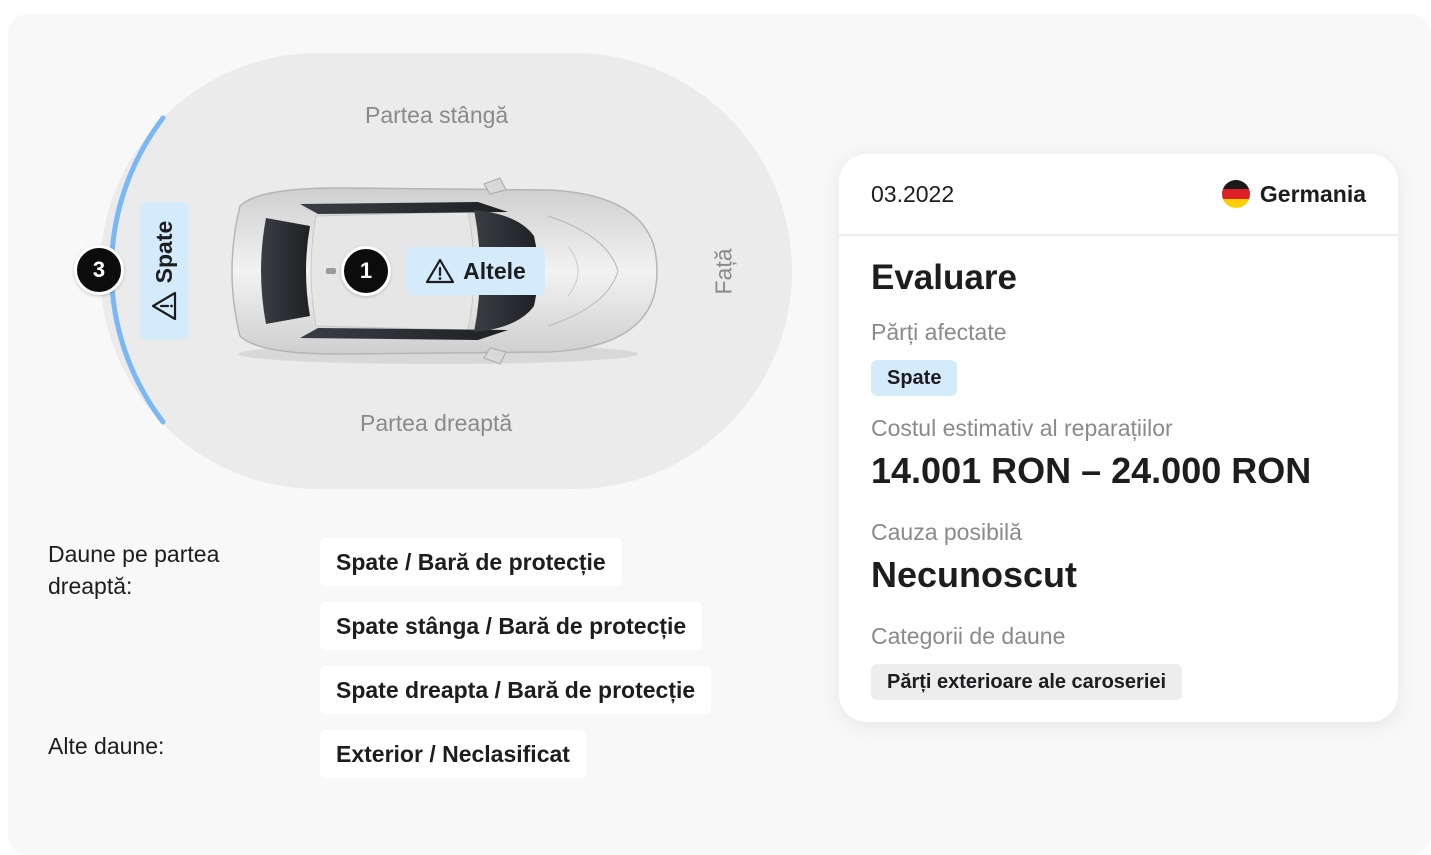 This screenshot has height=855, width=1431. What do you see at coordinates (946, 532) in the screenshot?
I see `cause-label: Cauza posibilă` at bounding box center [946, 532].